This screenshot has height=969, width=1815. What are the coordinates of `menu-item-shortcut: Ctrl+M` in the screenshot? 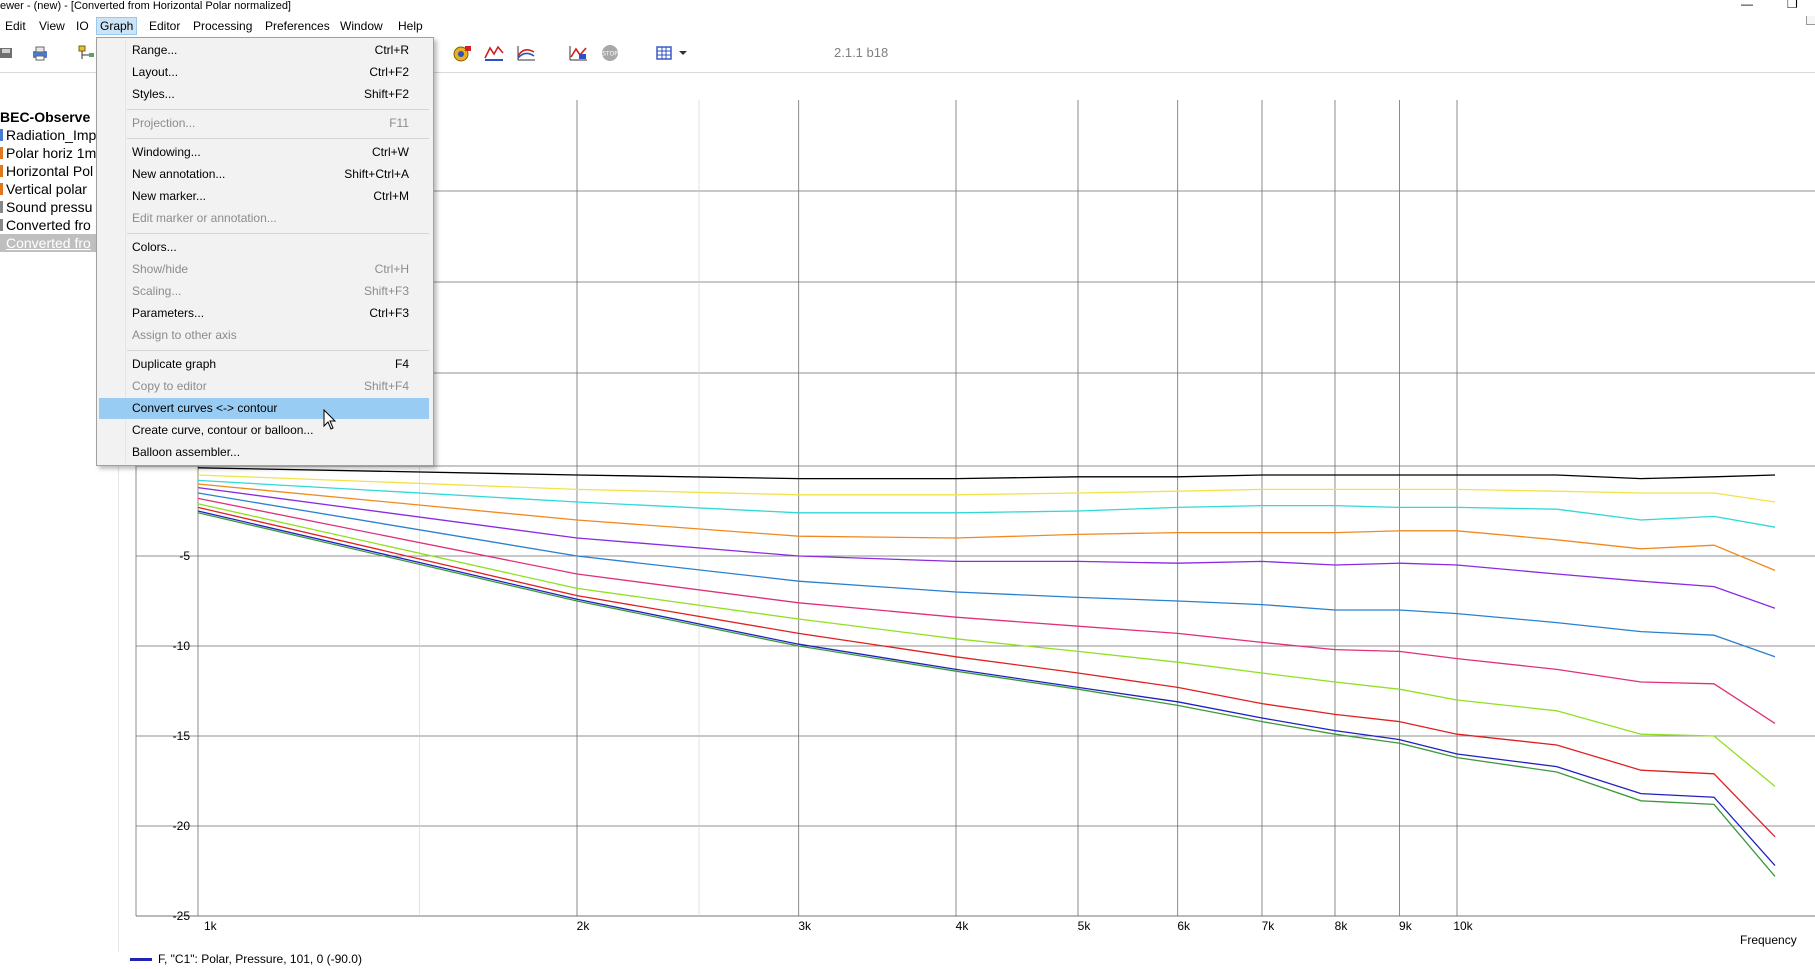 It's located at (391, 196).